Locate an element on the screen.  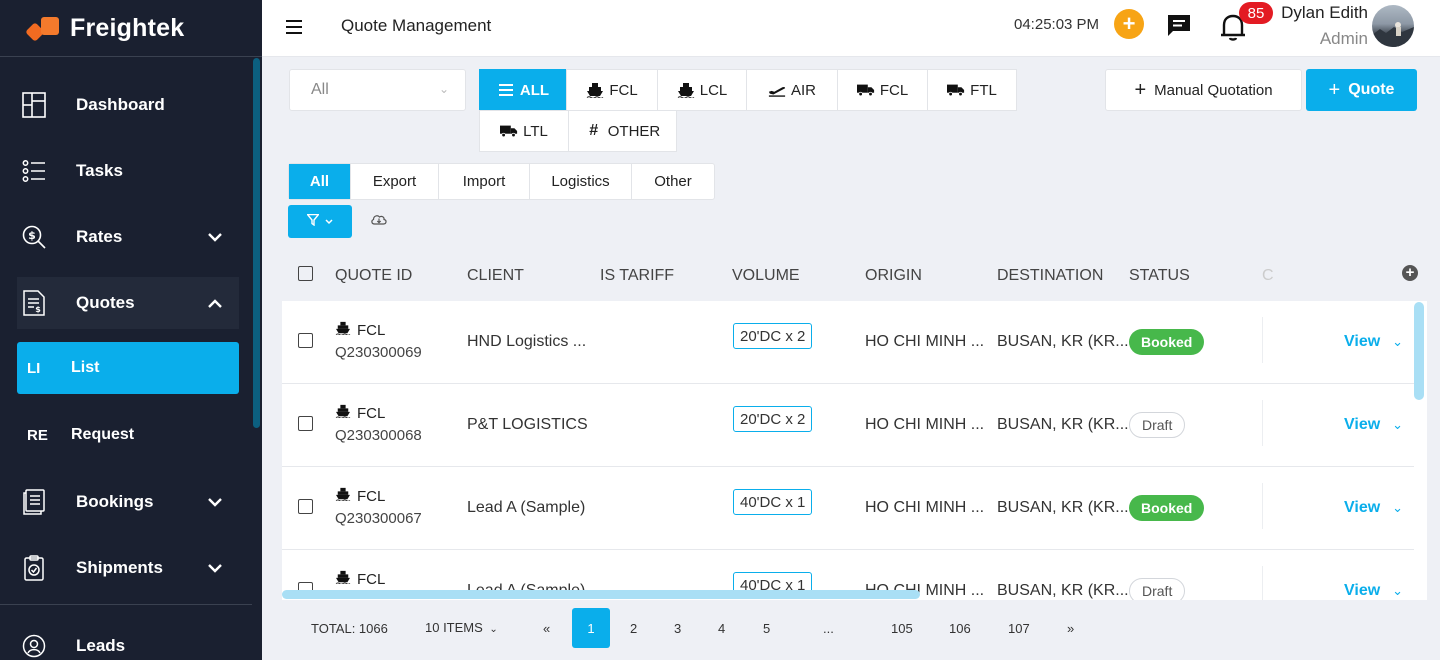
sidebar-item-leads: Leads is located at coordinates (128, 640).